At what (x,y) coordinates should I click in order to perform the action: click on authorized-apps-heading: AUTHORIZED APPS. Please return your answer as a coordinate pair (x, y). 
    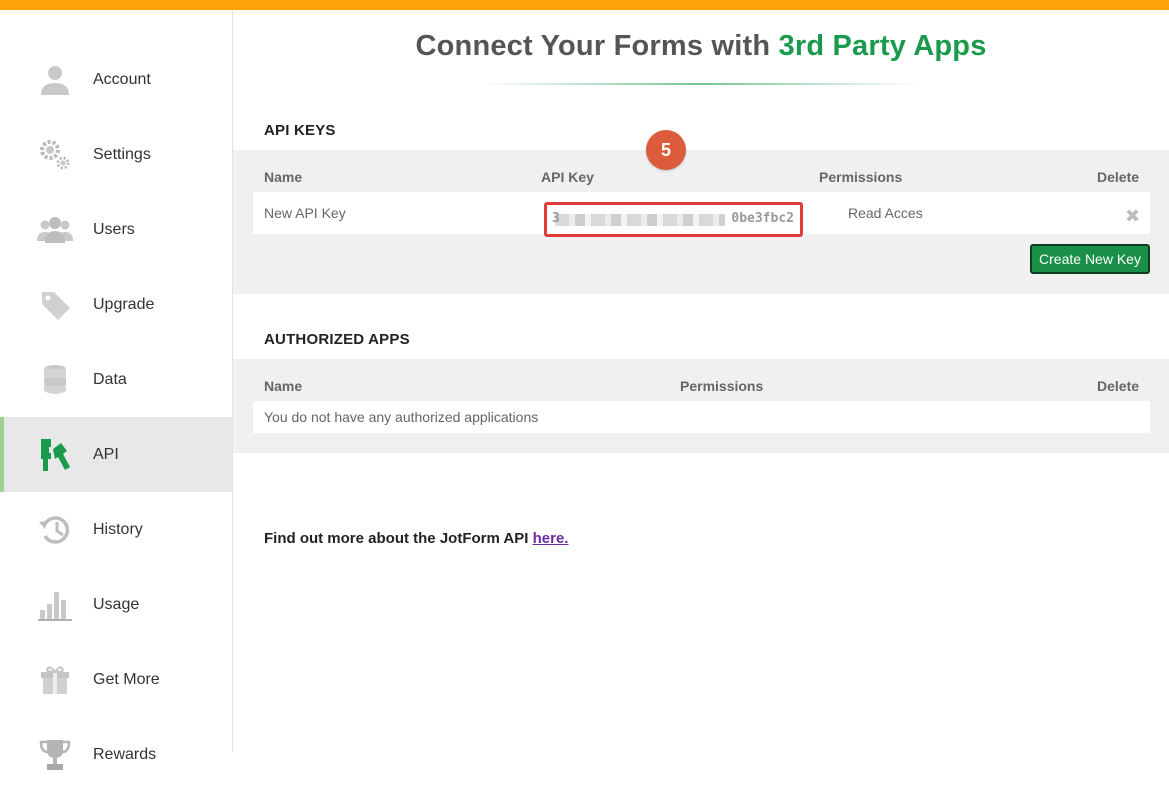
    Looking at the image, I should click on (337, 339).